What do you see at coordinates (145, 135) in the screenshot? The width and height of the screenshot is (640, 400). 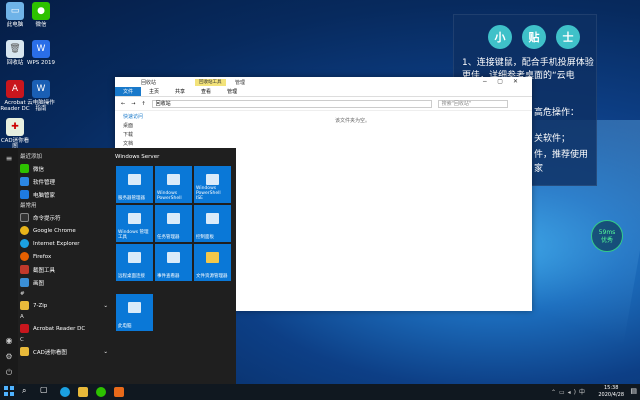 I see `nav-downloads: 下载` at bounding box center [145, 135].